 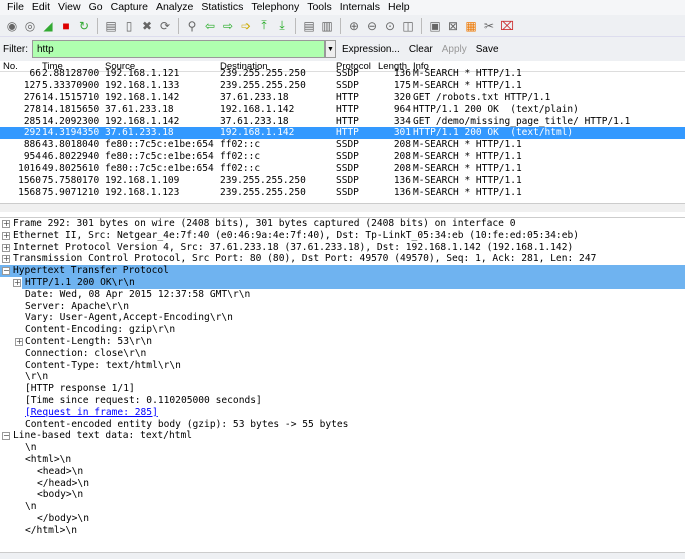 What do you see at coordinates (435, 26) in the screenshot?
I see `capture-filters-icon: ▣` at bounding box center [435, 26].